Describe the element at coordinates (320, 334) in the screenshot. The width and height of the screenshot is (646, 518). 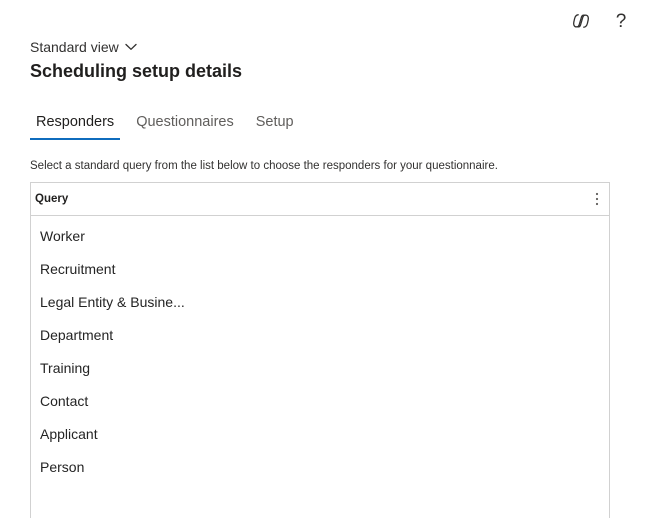
I see `grid-row-department: Department` at that location.